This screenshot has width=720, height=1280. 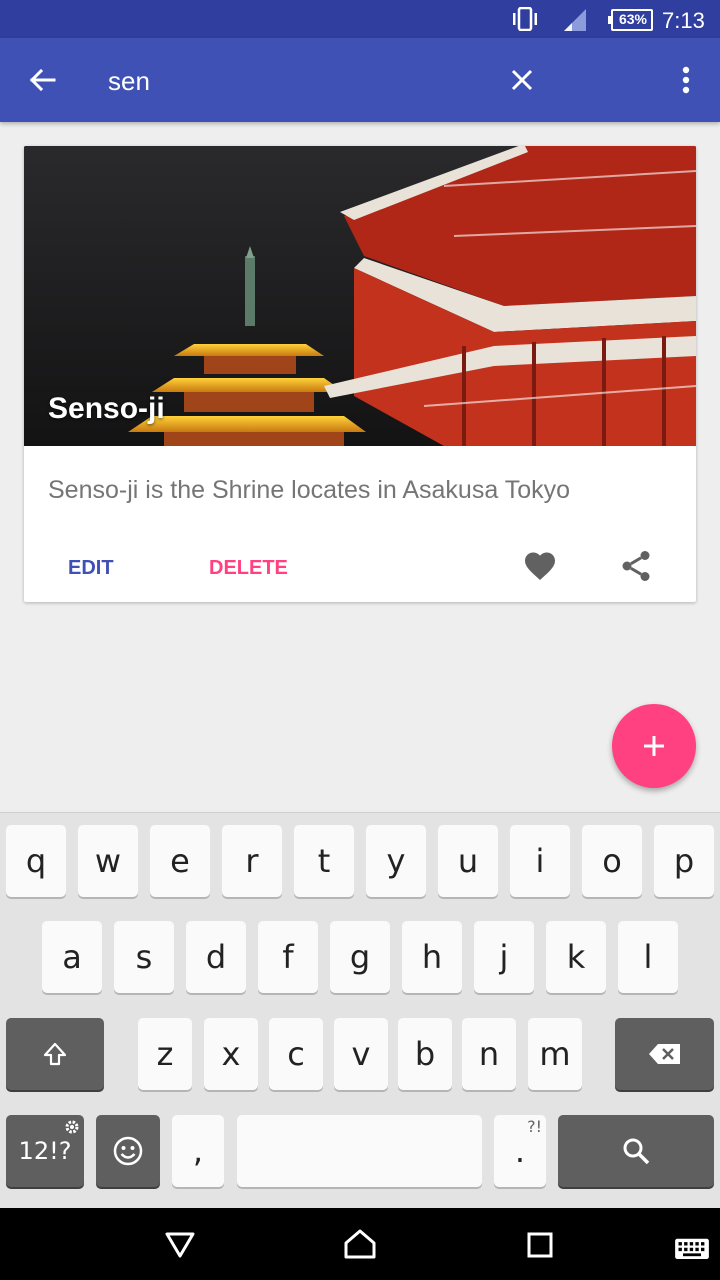 I want to click on key-b: b, so click(x=425, y=1054).